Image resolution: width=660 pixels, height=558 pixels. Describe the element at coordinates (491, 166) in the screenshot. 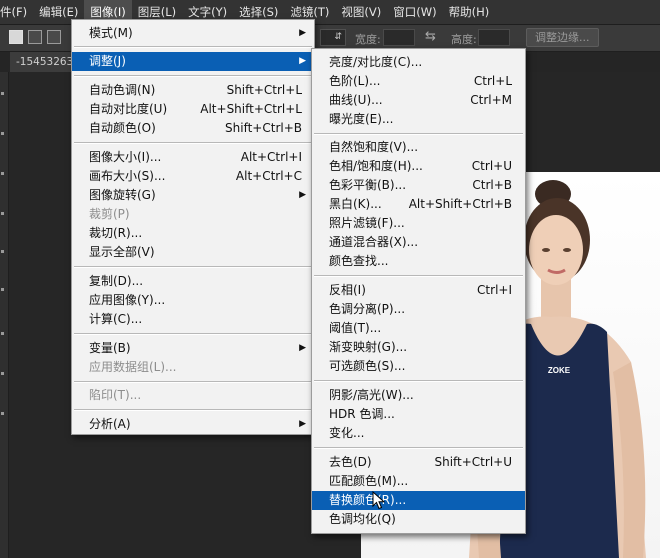

I see `shortcut: Ctrl+U` at that location.